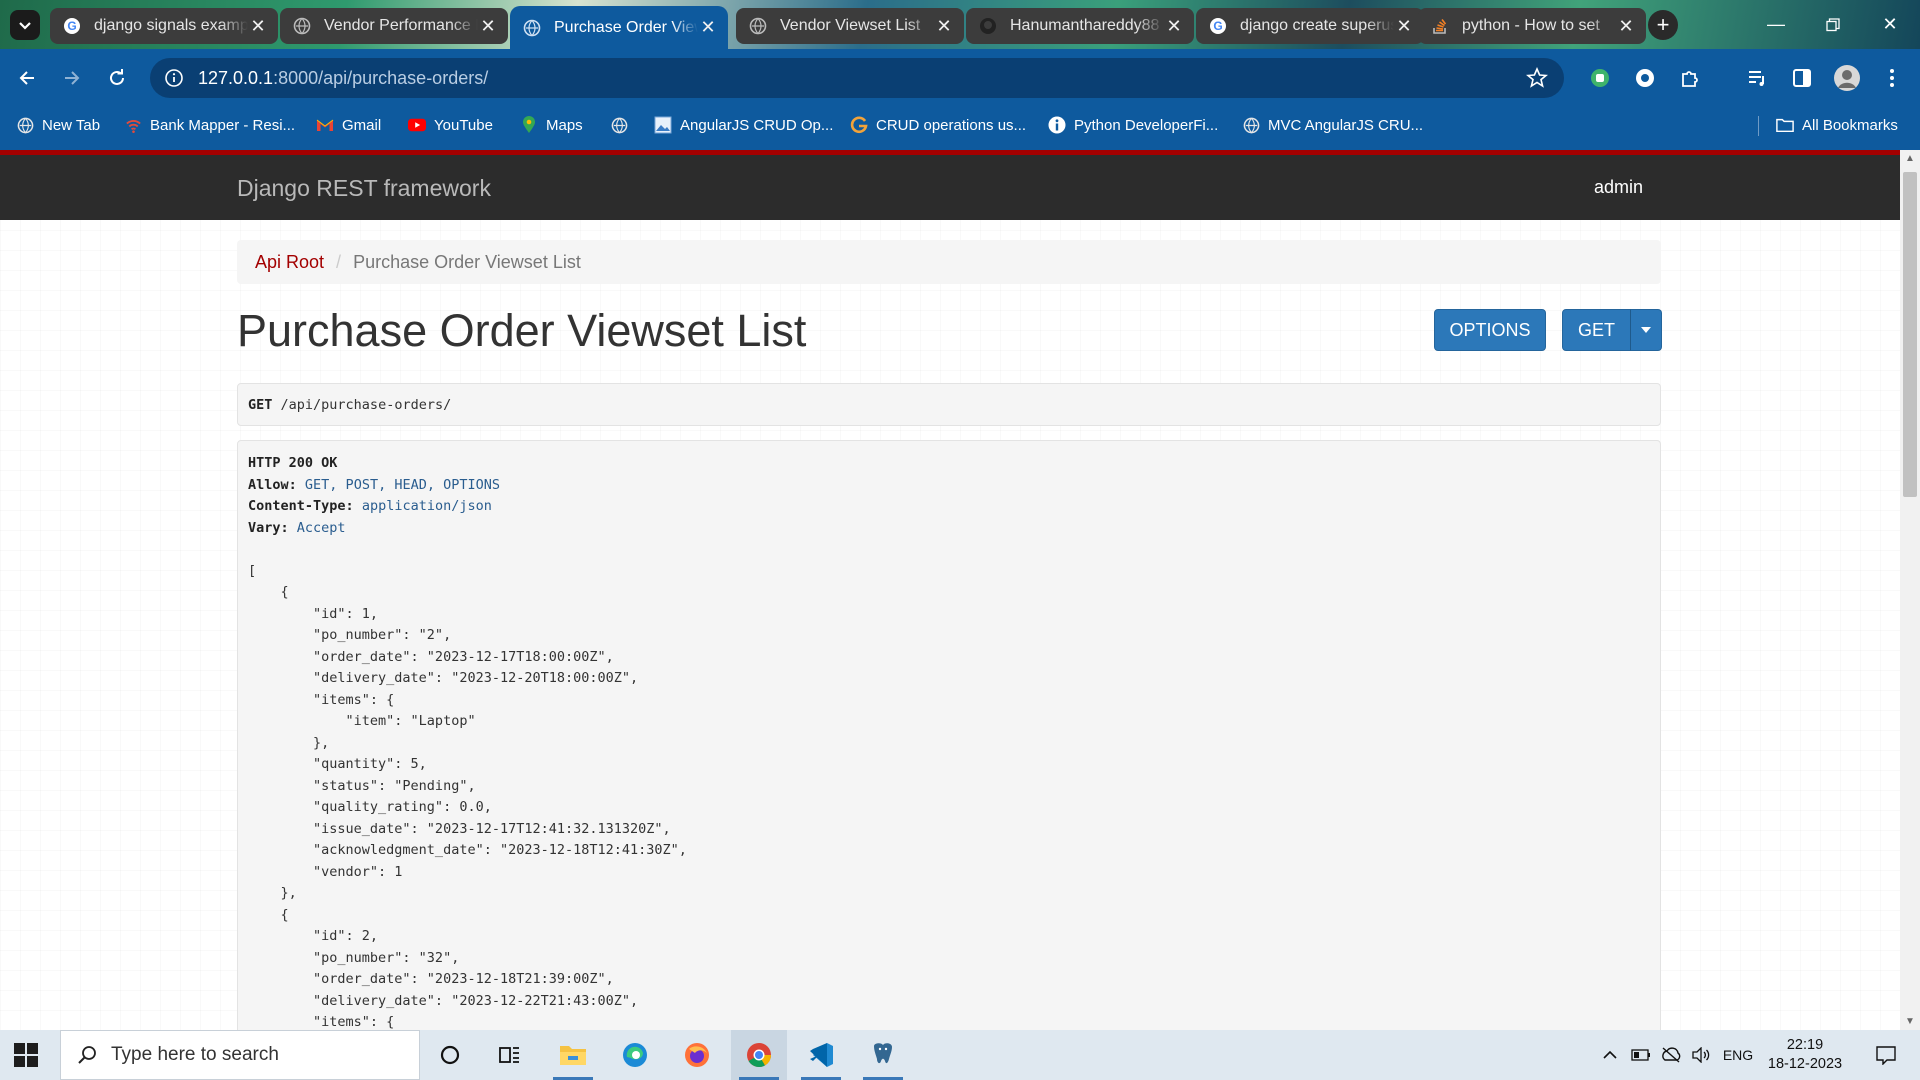  I want to click on tab-search-button, so click(25, 25).